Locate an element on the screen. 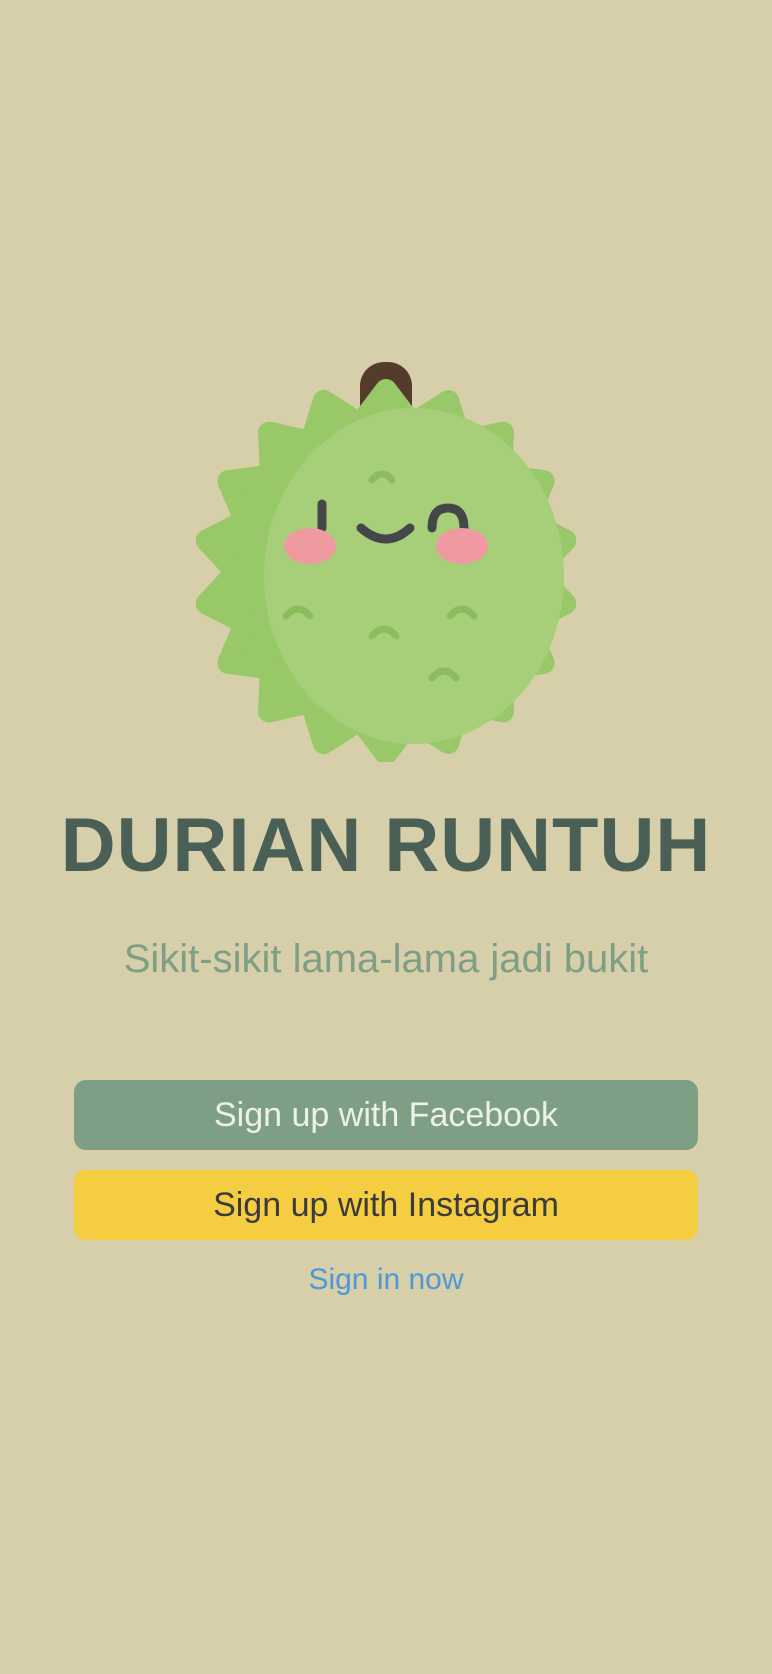 This screenshot has width=772, height=1674. app-tagline: Sikit-sikit lama-lama jadi bukit is located at coordinates (386, 959).